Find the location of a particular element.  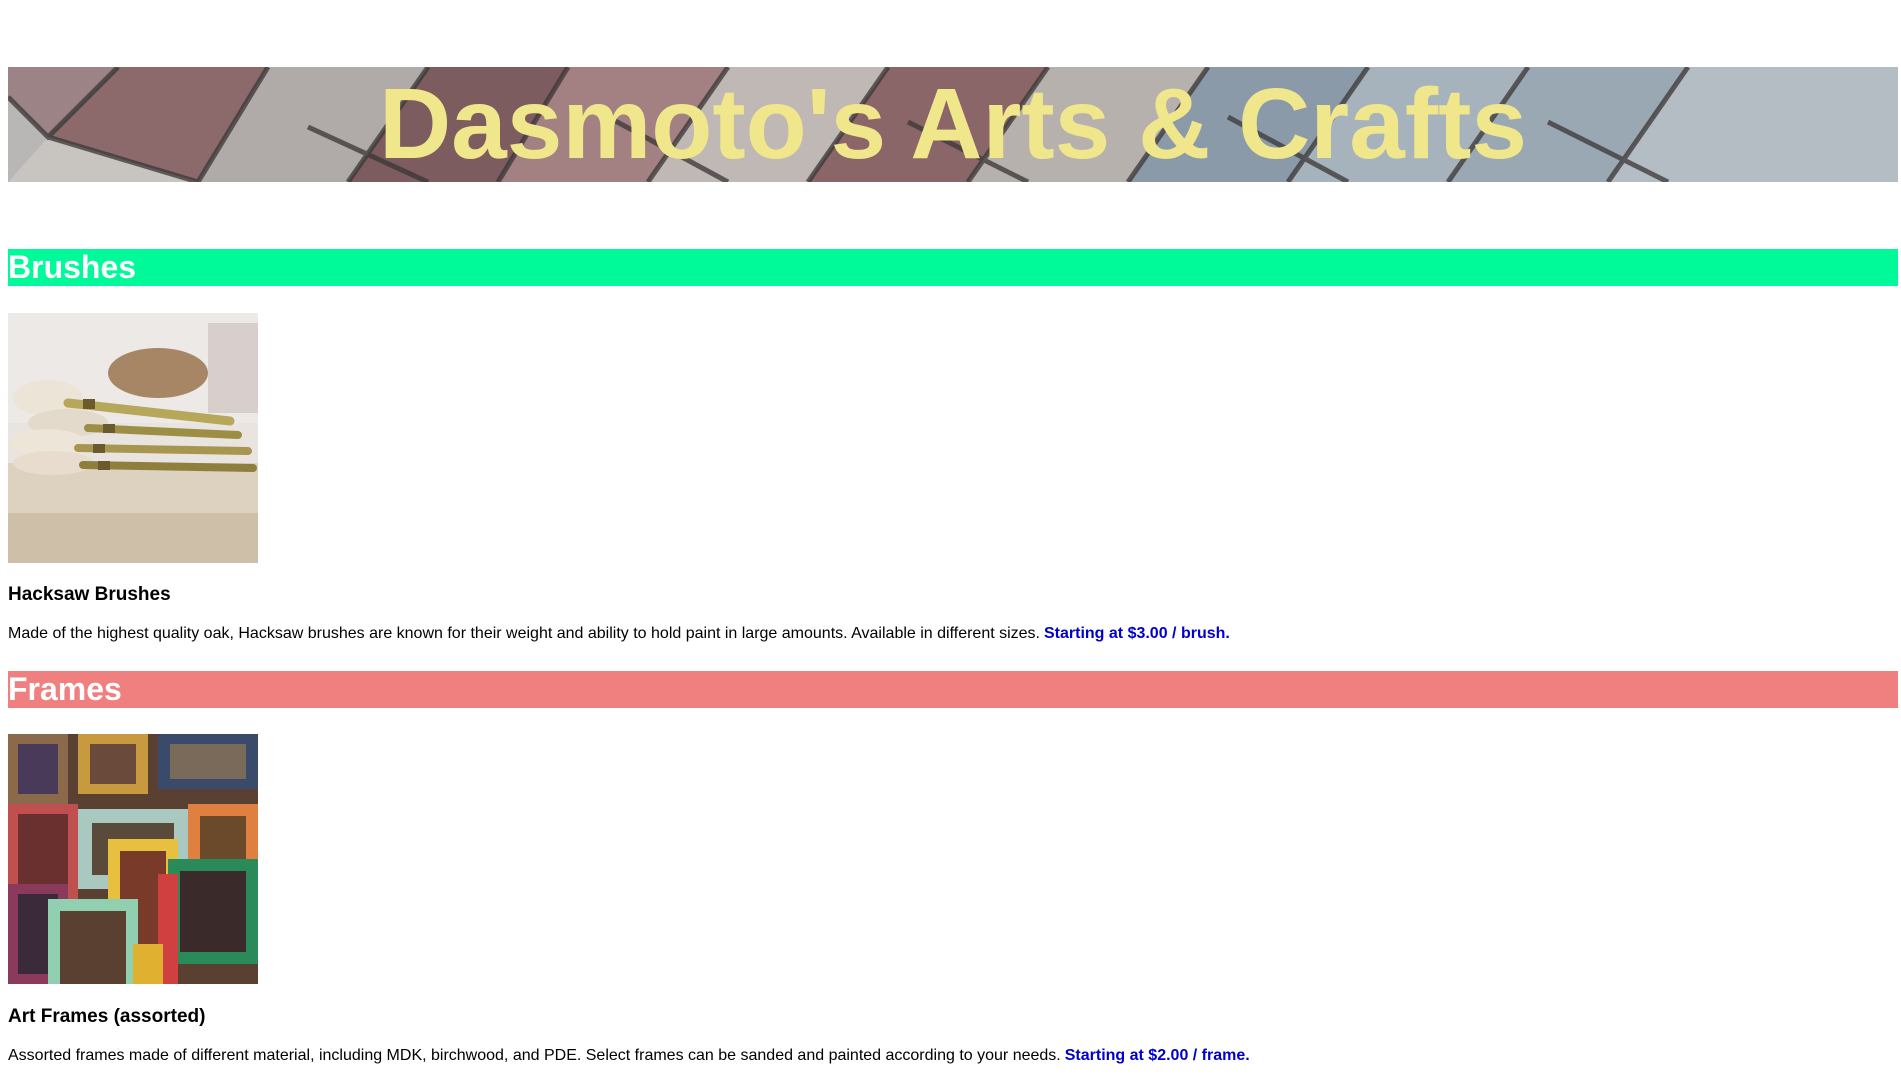

price-frames: Starting at $2.00 / frame. is located at coordinates (1157, 1055).